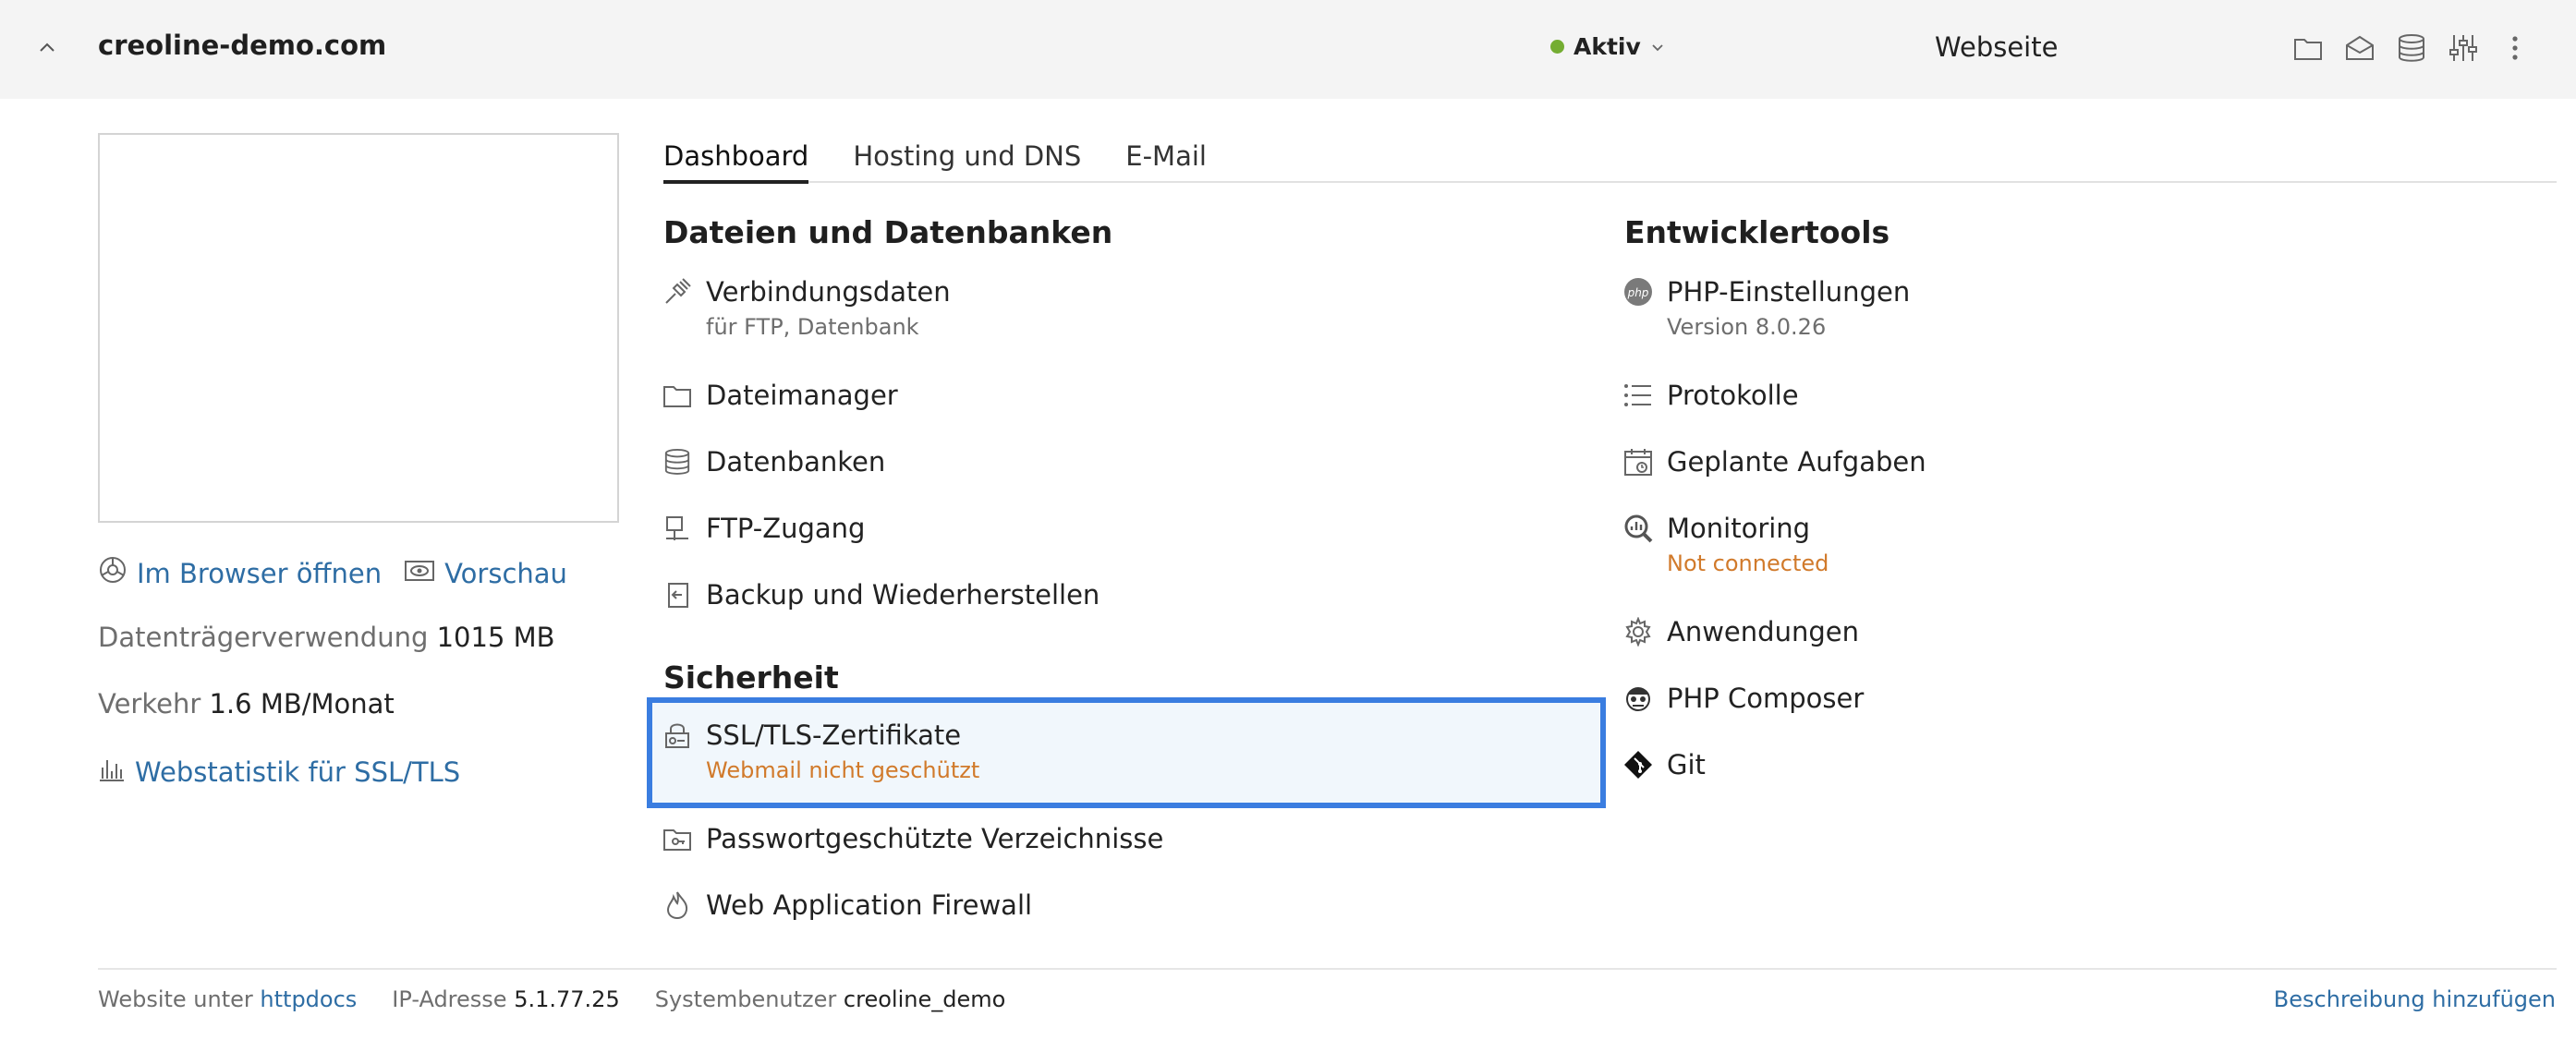 The image size is (2576, 1040). What do you see at coordinates (806, 309) in the screenshot?
I see `connection-data-item: Verbindungsdaten für FTP, Datenbank` at bounding box center [806, 309].